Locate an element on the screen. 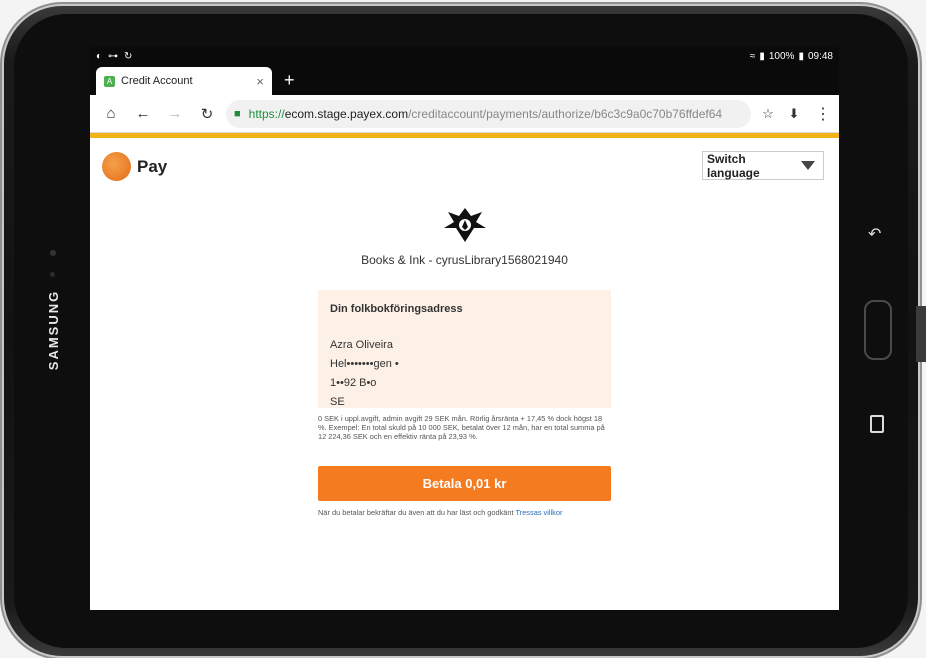  status-bar: ◐ ⊶ ↻ ≈ ▮ 100% ▮ 09:48 is located at coordinates (464, 56).